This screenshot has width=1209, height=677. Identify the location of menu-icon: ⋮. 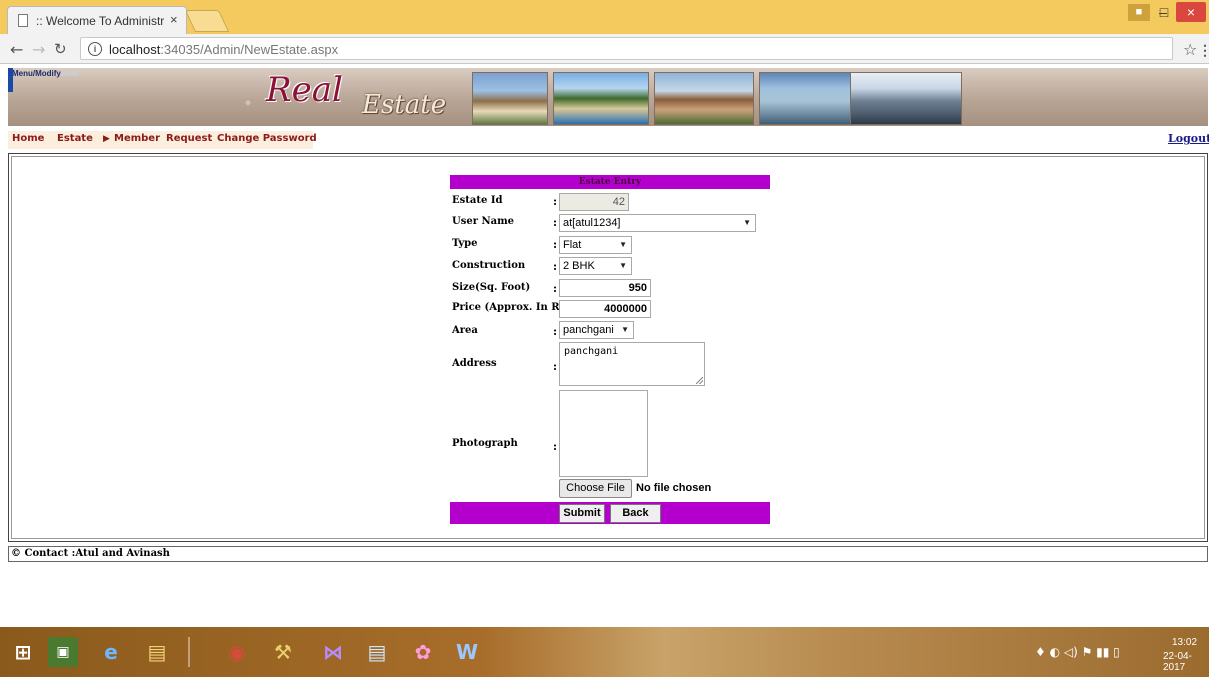
(1203, 50).